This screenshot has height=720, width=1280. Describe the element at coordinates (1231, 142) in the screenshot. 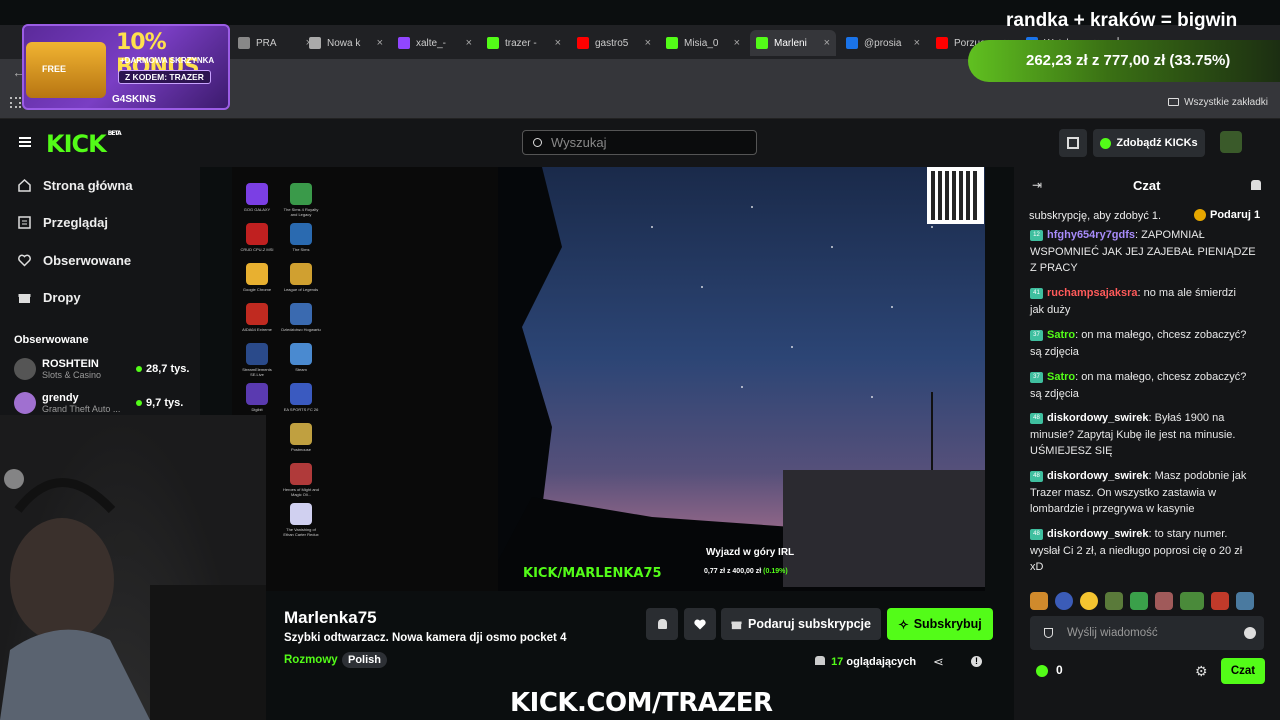

I see `user-avatar` at that location.